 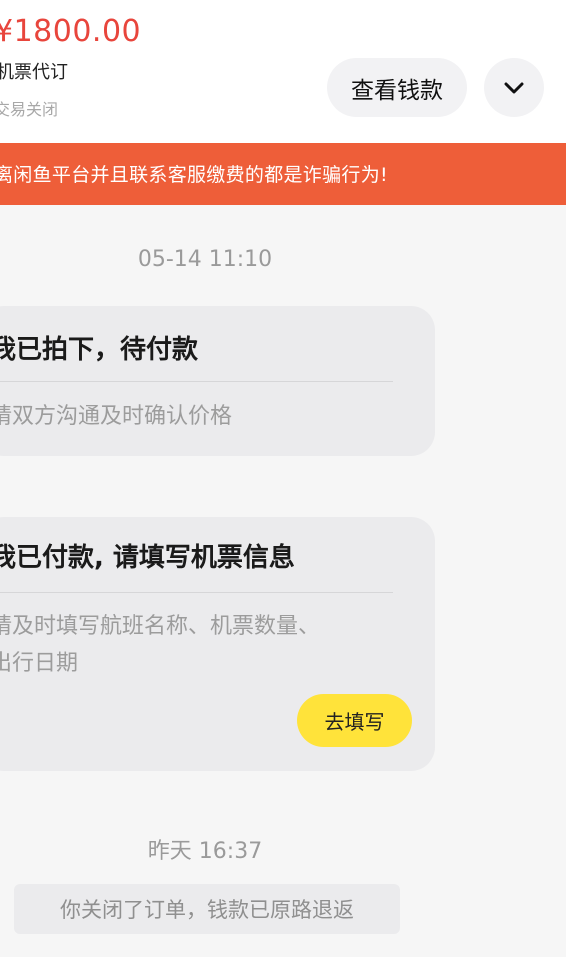 What do you see at coordinates (39, 663) in the screenshot?
I see `card-description-line-2: 出行日期` at bounding box center [39, 663].